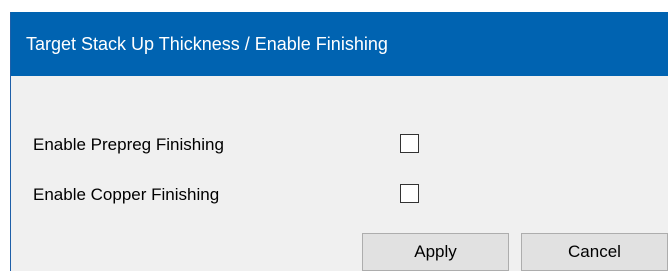  I want to click on prepreg-finishing-checkbox, so click(409, 143).